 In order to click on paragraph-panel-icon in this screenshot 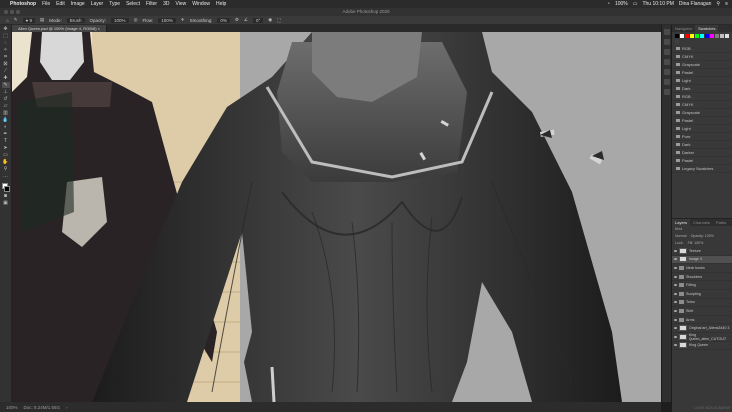, I will do `click(666, 92)`.